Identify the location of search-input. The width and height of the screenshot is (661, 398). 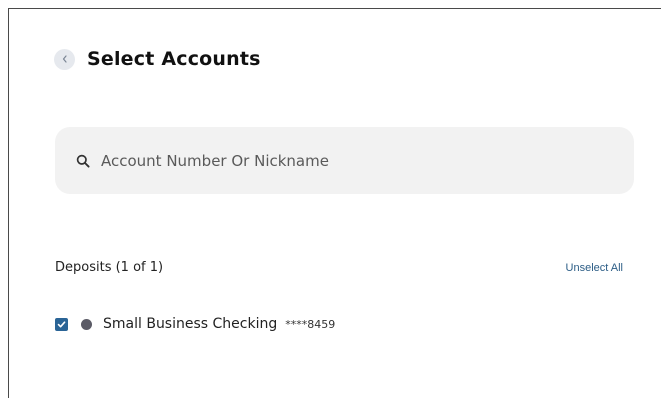
(341, 160).